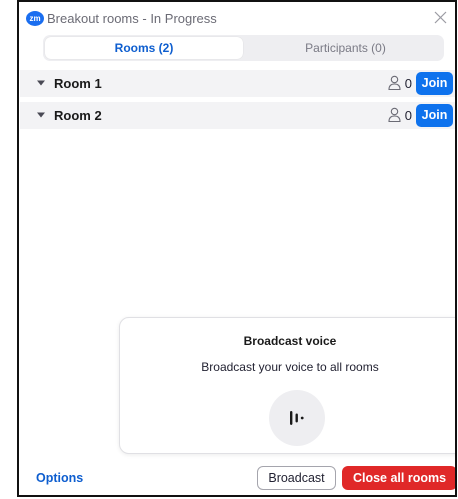 Image resolution: width=458 pixels, height=499 pixels. I want to click on join-room-1-button: Join, so click(434, 83).